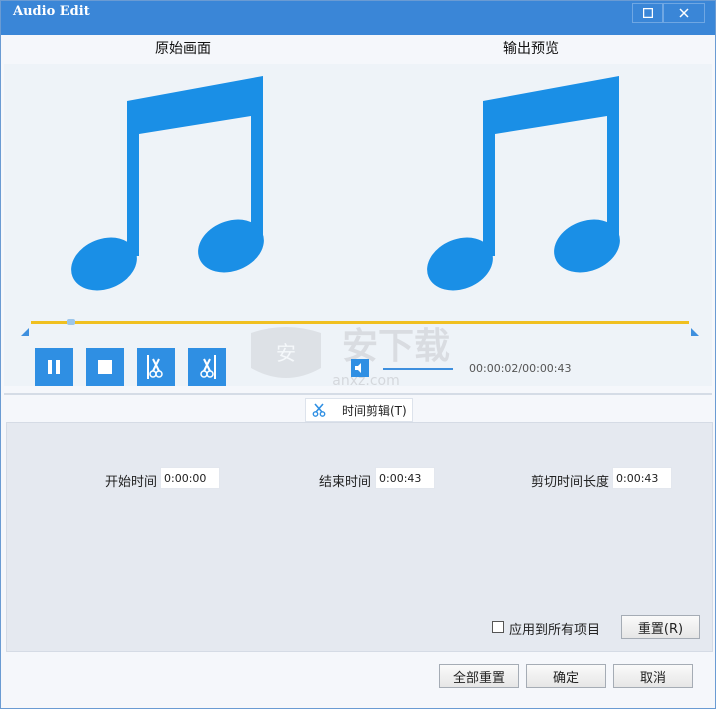 The image size is (716, 709). What do you see at coordinates (51, 11) in the screenshot?
I see `window-title: Audio Edit` at bounding box center [51, 11].